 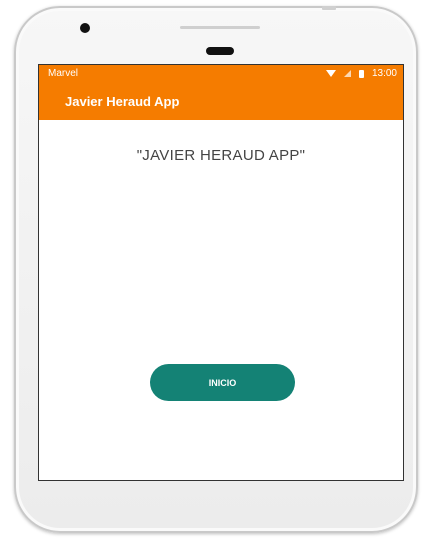 What do you see at coordinates (63, 73) in the screenshot?
I see `status-carrier: Marvel` at bounding box center [63, 73].